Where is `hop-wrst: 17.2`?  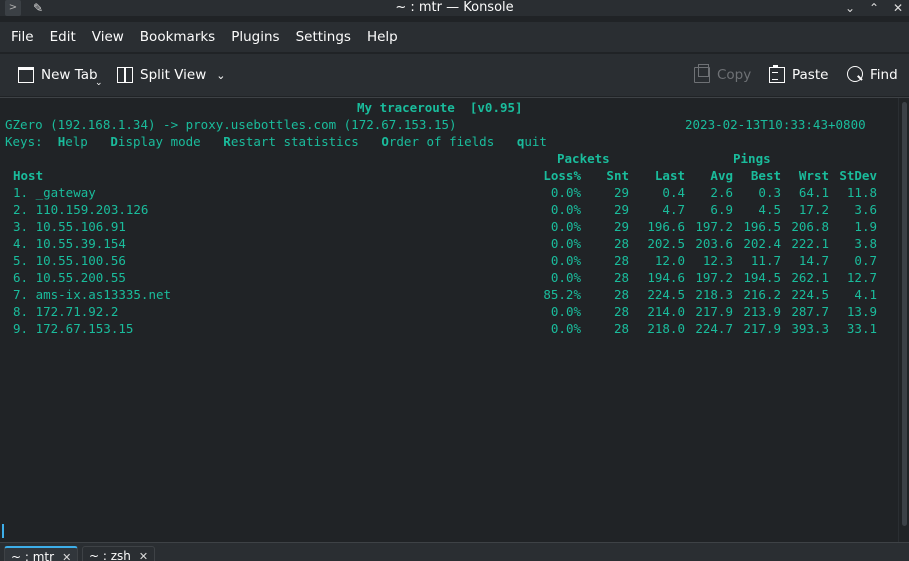 hop-wrst: 17.2 is located at coordinates (813, 209).